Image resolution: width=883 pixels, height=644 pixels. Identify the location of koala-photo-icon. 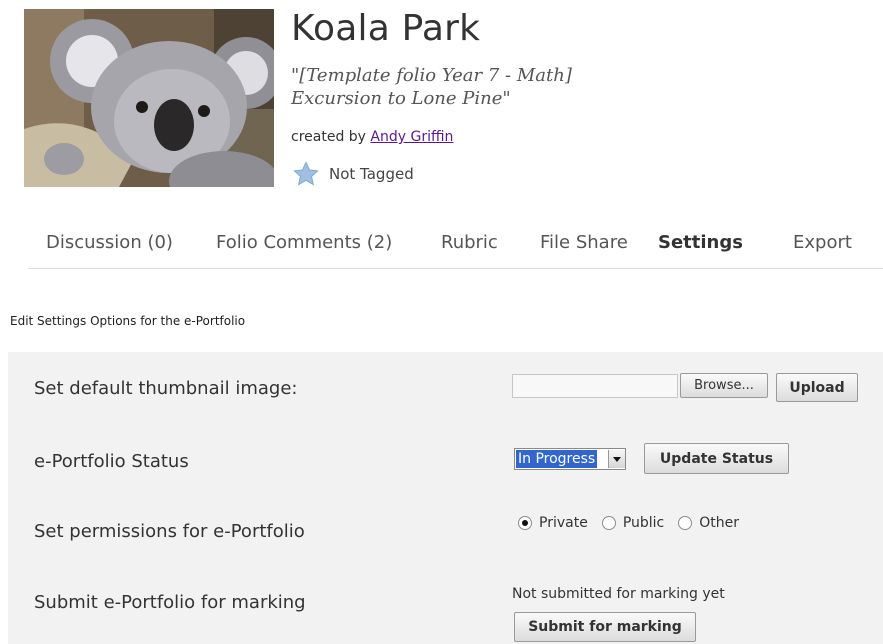
(149, 98).